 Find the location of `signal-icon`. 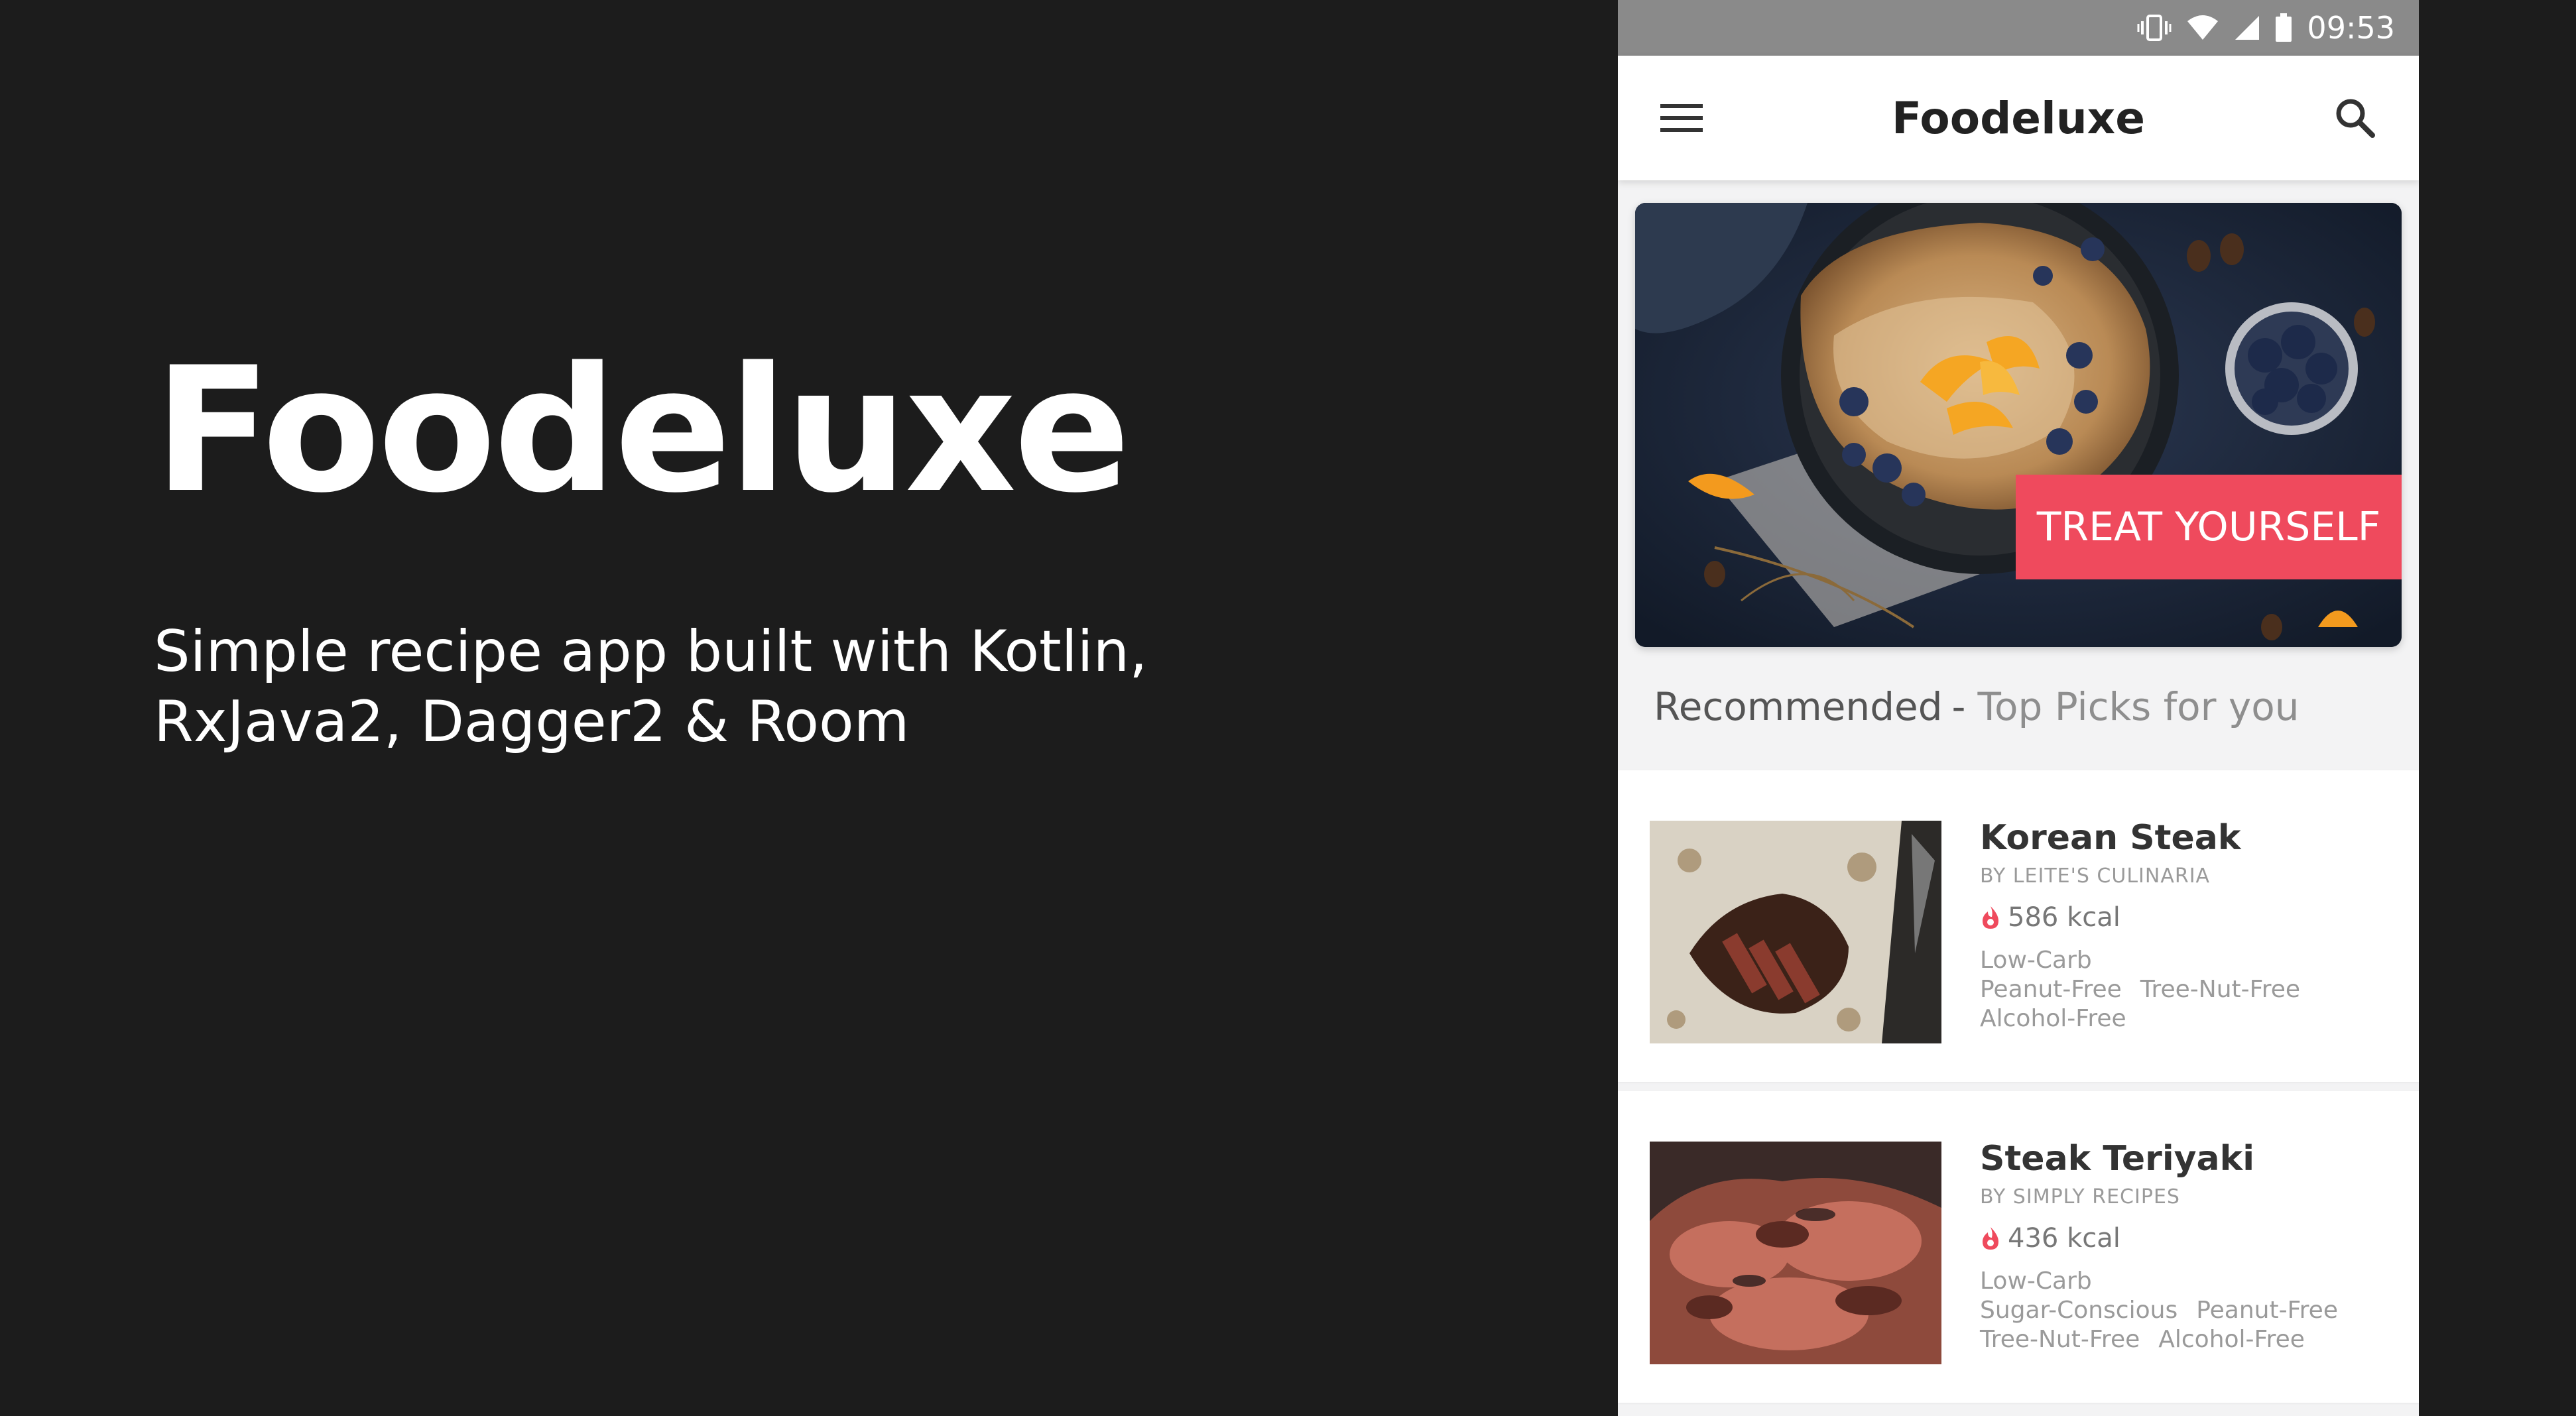

signal-icon is located at coordinates (2247, 28).